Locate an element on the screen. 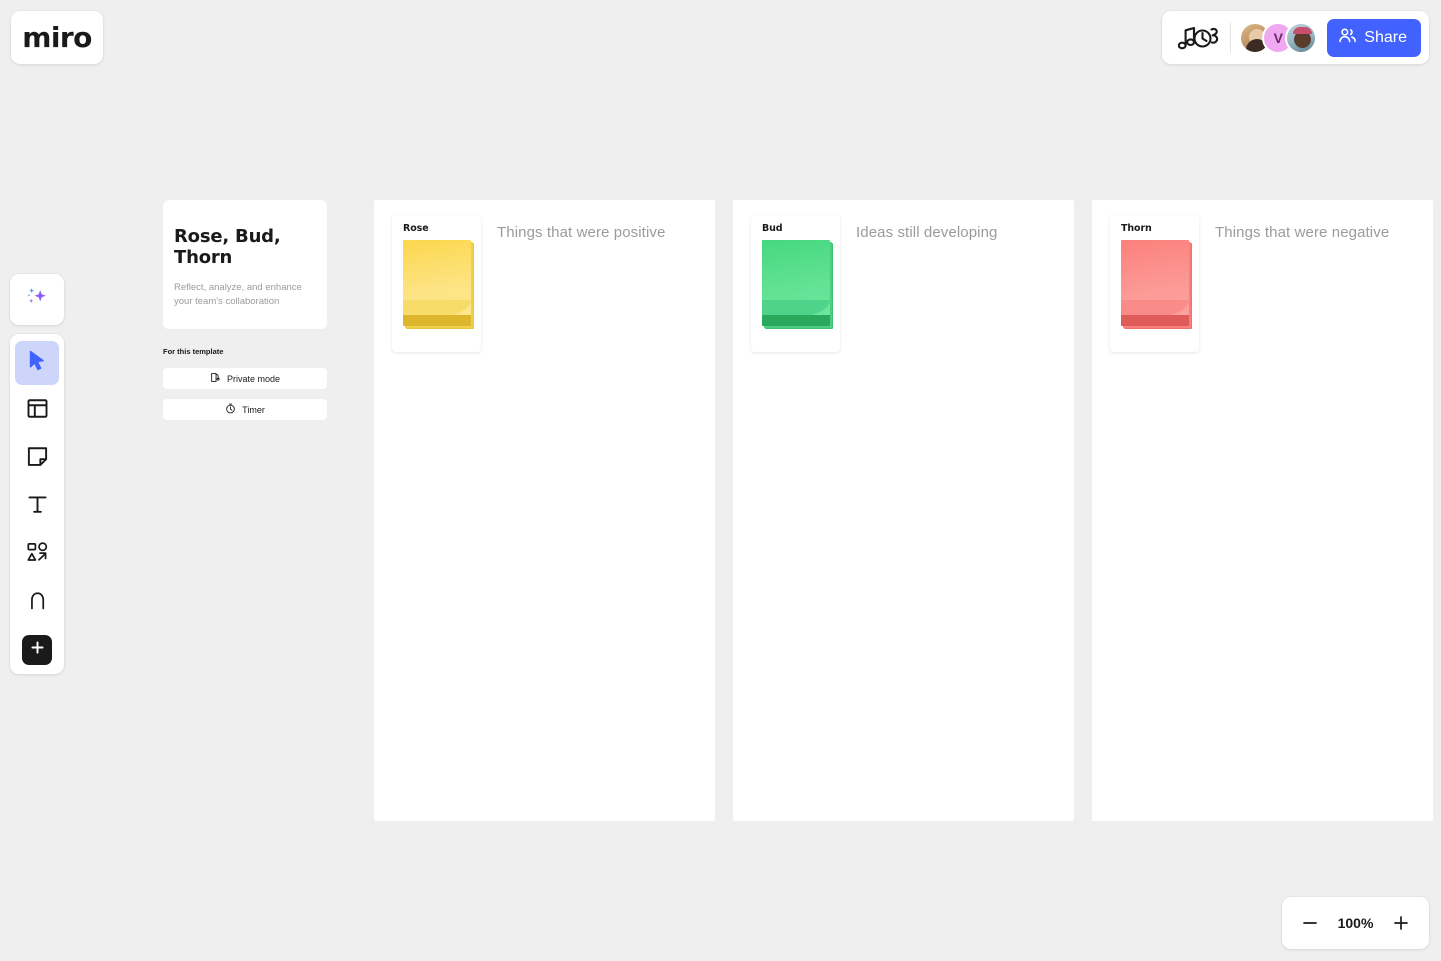 This screenshot has height=961, width=1441. sticky-stack-card-thorn: Thorn is located at coordinates (1154, 283).